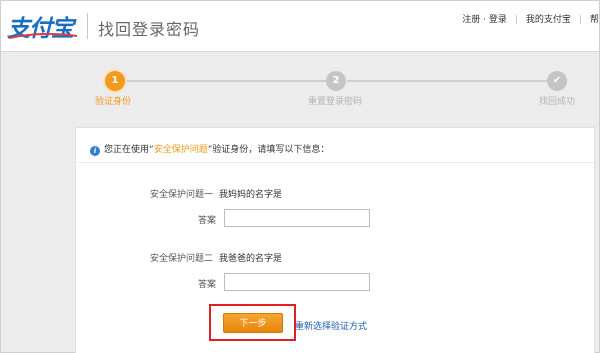 This screenshot has height=353, width=600. Describe the element at coordinates (300, 90) in the screenshot. I see `progress-steps: 1 验证身份 2 重置登录密码 ✔ 找回成功` at that location.